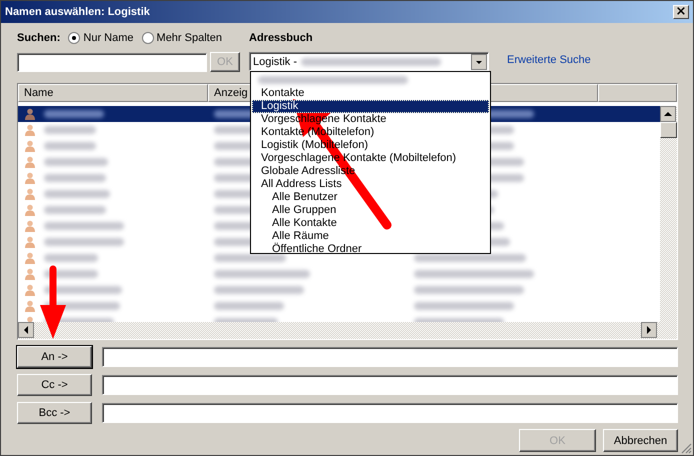 The width and height of the screenshot is (694, 456). What do you see at coordinates (182, 38) in the screenshot?
I see `radio-option: Mehr Spalten` at bounding box center [182, 38].